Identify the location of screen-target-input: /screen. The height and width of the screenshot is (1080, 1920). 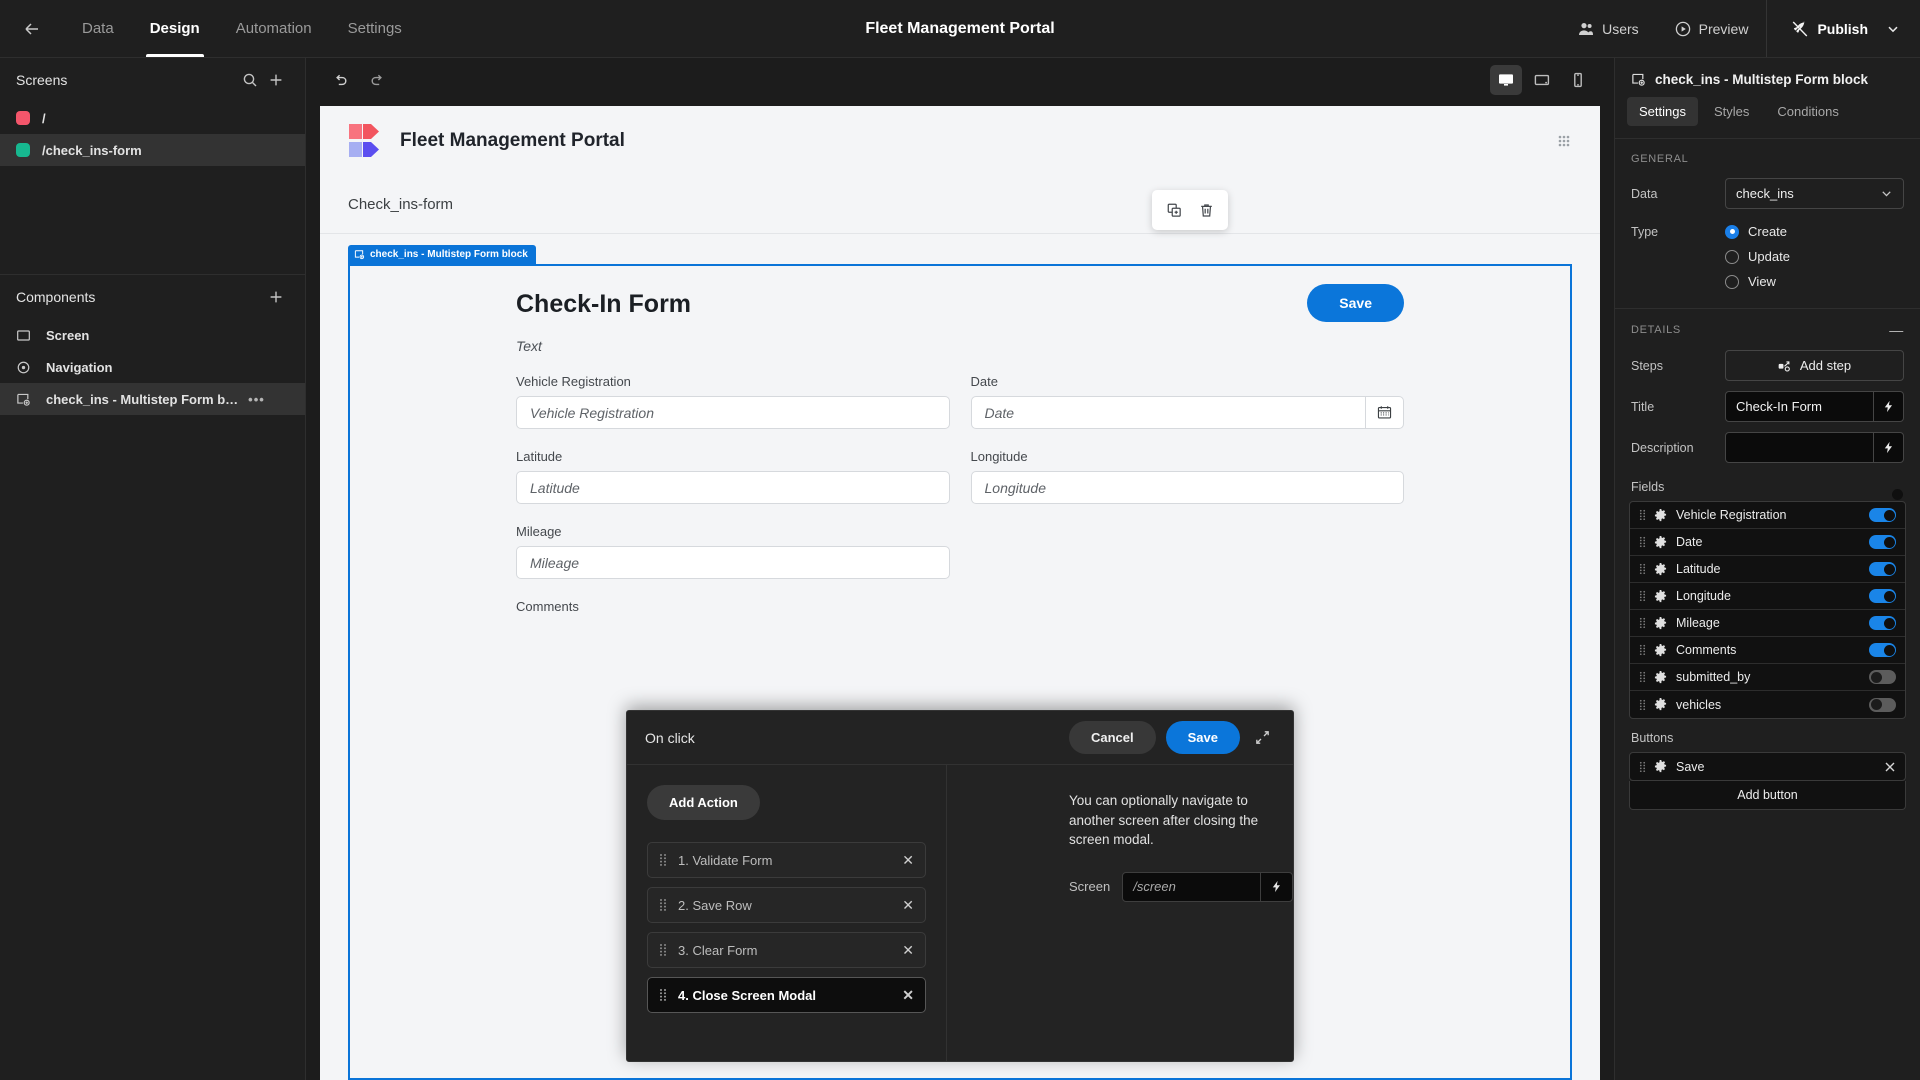
(1207, 886).